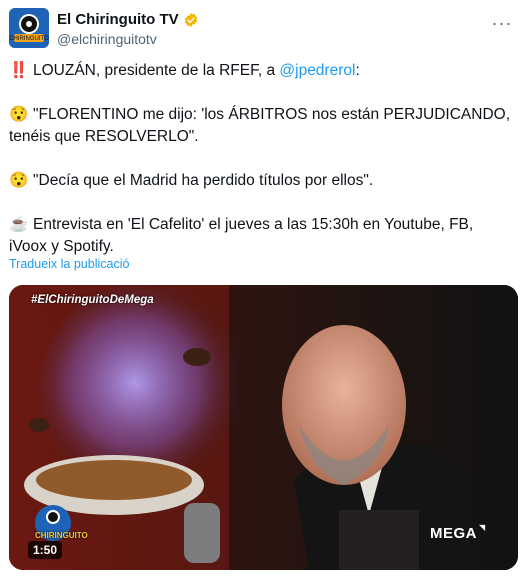  Describe the element at coordinates (317, 70) in the screenshot. I see `mention-link: @jpedrerol` at that location.